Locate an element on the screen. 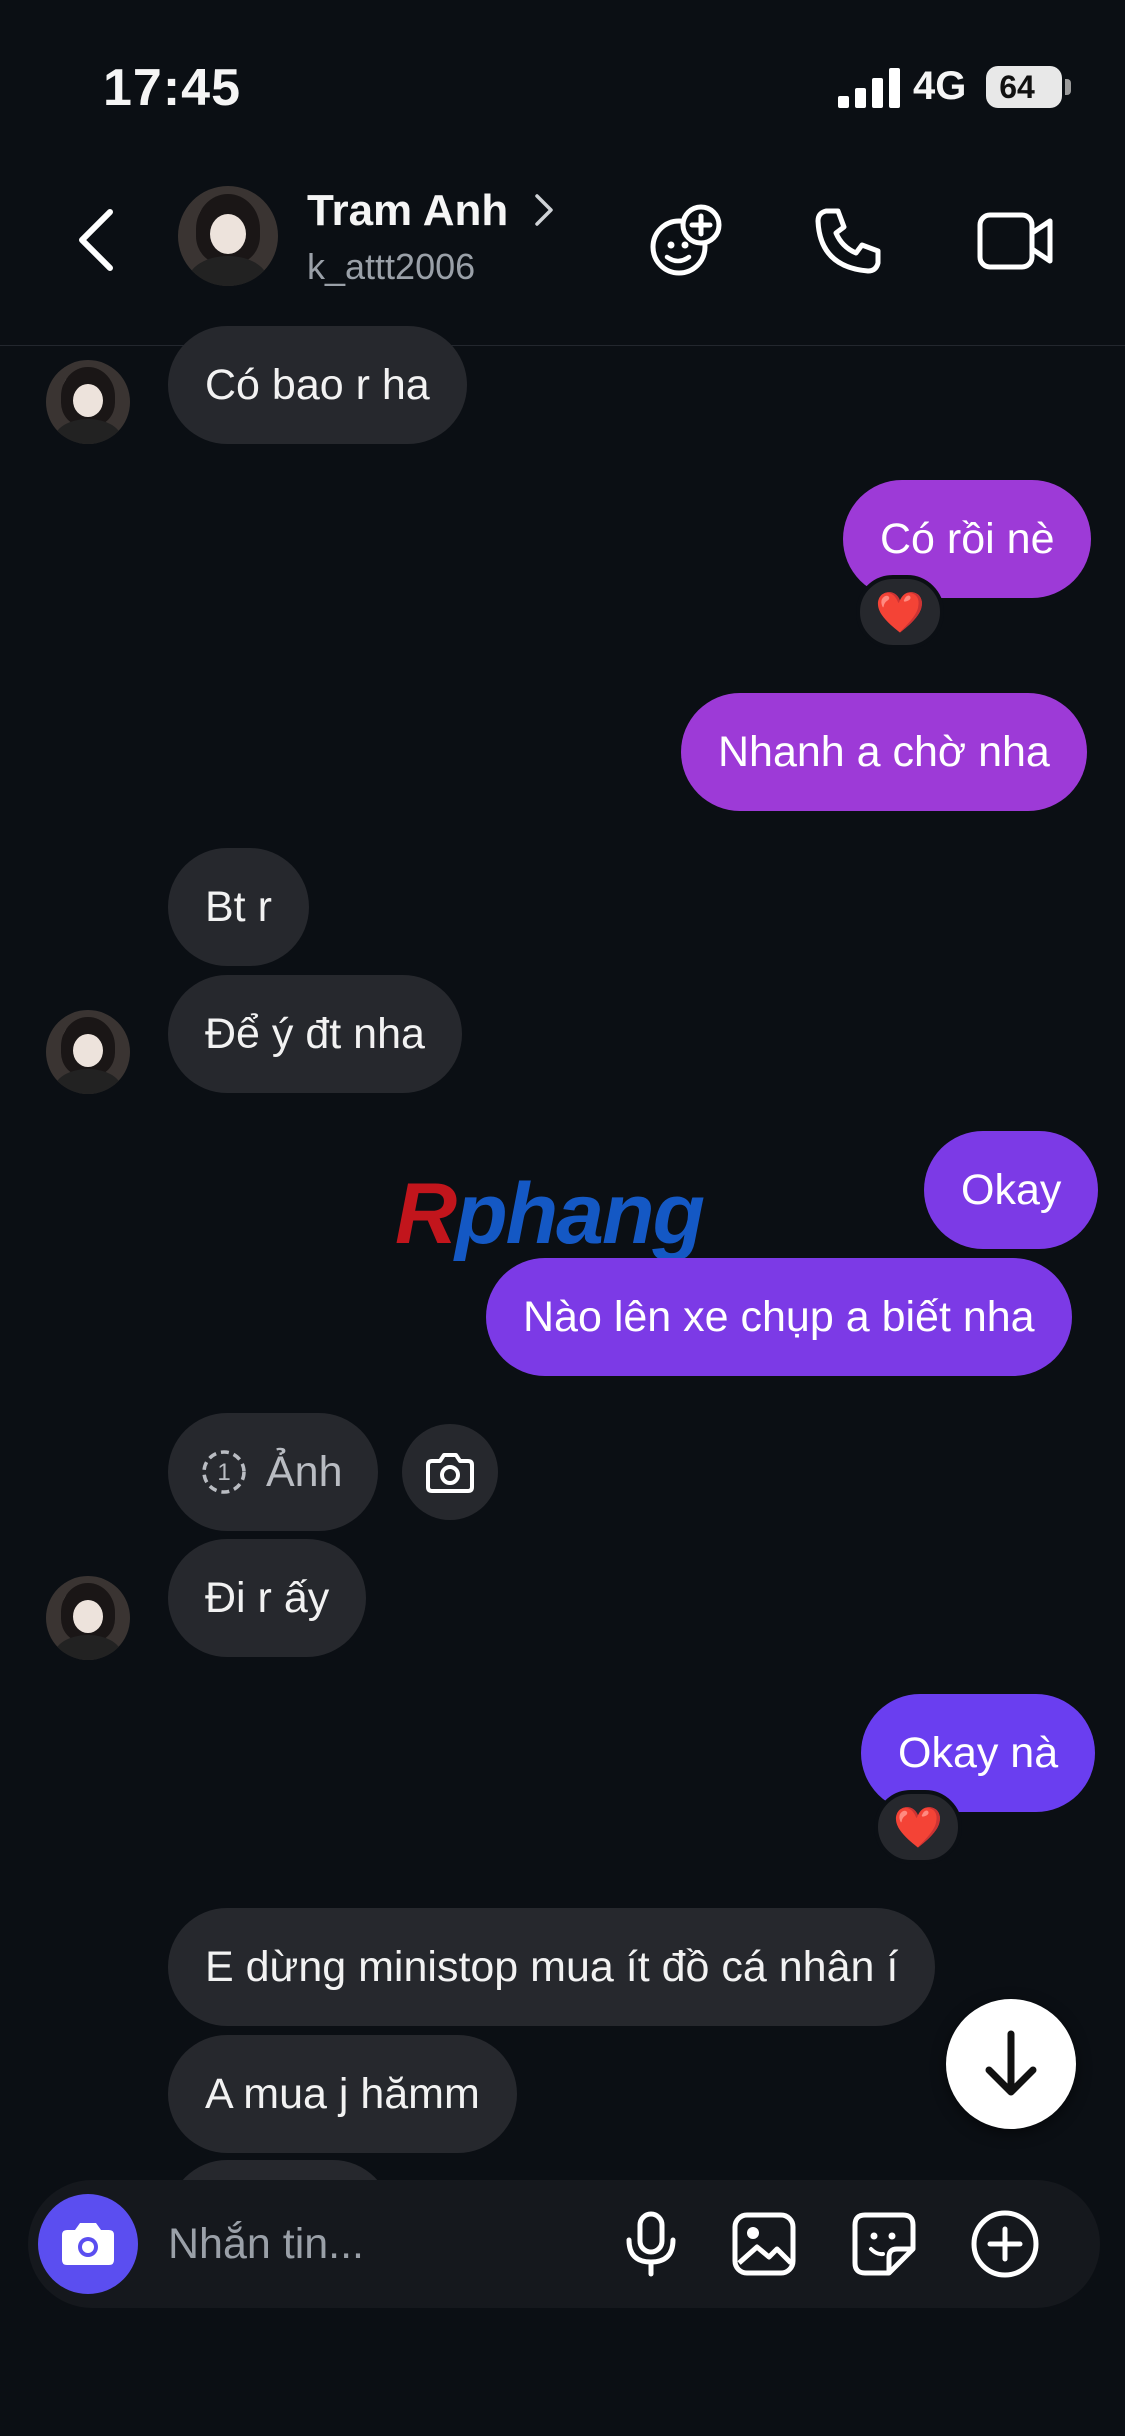 This screenshot has width=1125, height=2436. message-text: Okay is located at coordinates (1011, 1189).